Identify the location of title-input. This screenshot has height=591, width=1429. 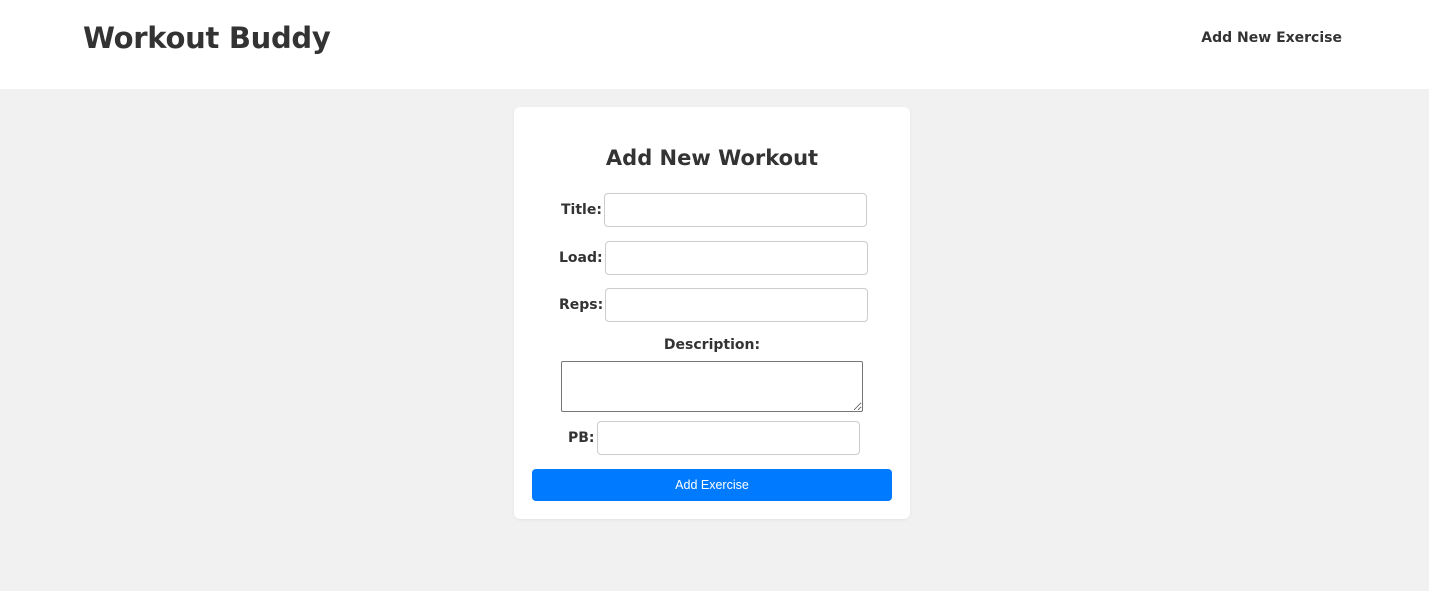
(735, 210).